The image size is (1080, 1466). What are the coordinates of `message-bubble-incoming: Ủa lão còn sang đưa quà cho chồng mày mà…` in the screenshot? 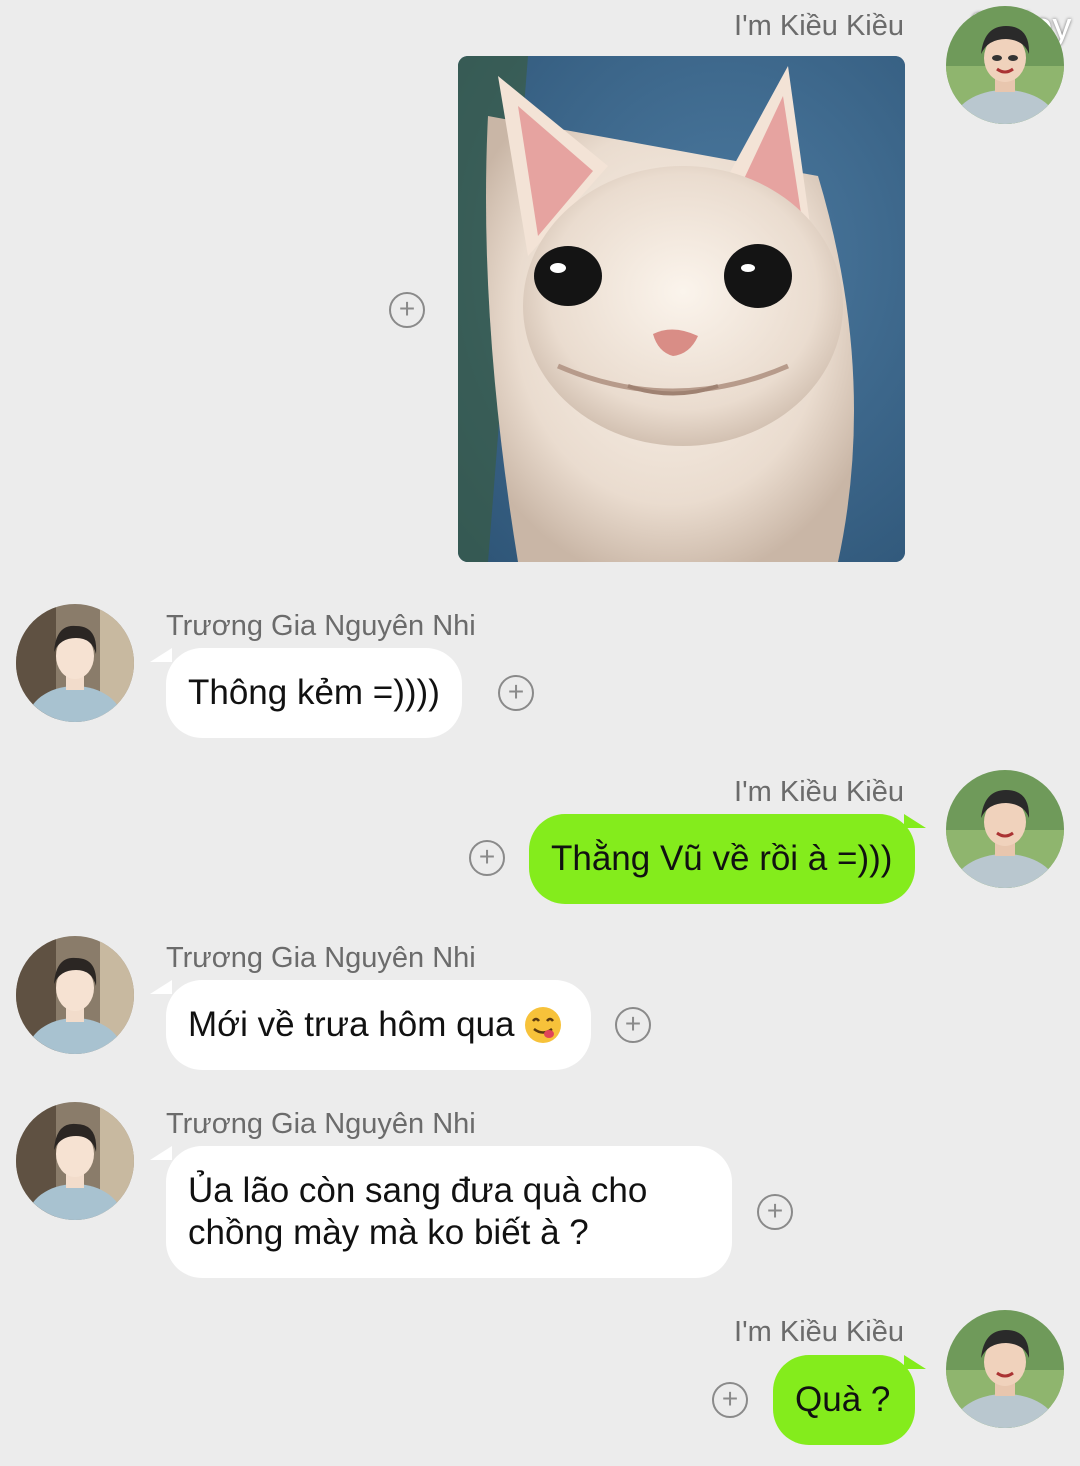 It's located at (449, 1212).